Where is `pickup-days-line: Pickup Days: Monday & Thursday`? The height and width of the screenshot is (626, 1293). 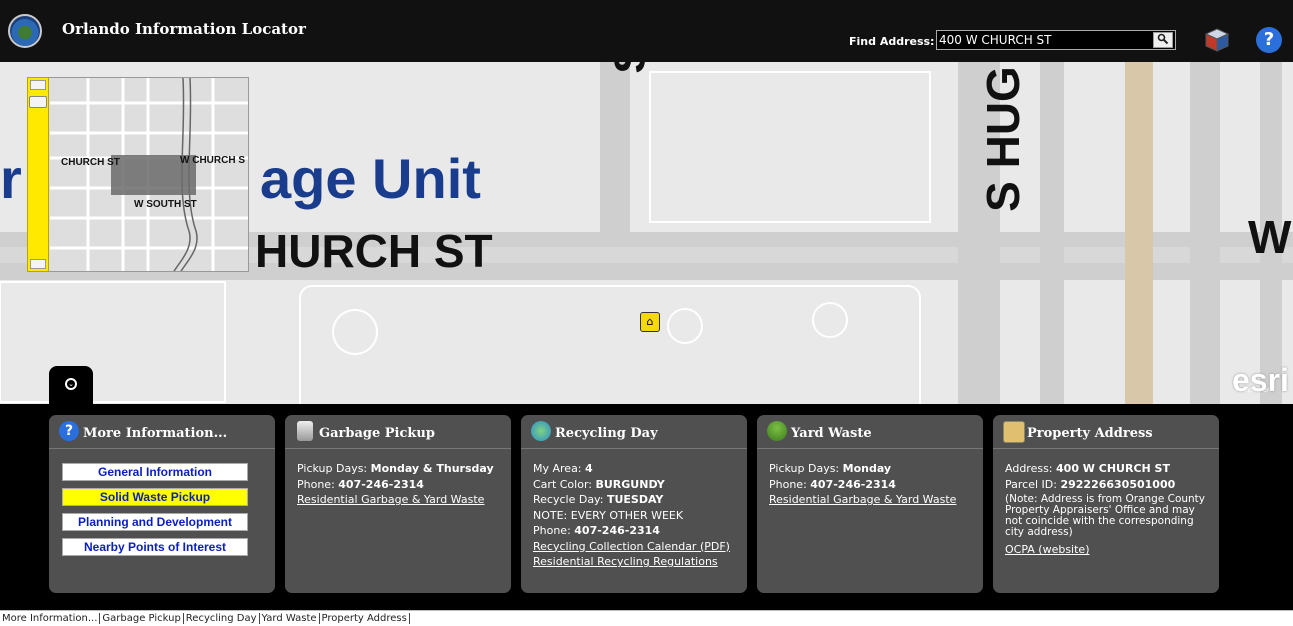 pickup-days-line: Pickup Days: Monday & Thursday is located at coordinates (400, 469).